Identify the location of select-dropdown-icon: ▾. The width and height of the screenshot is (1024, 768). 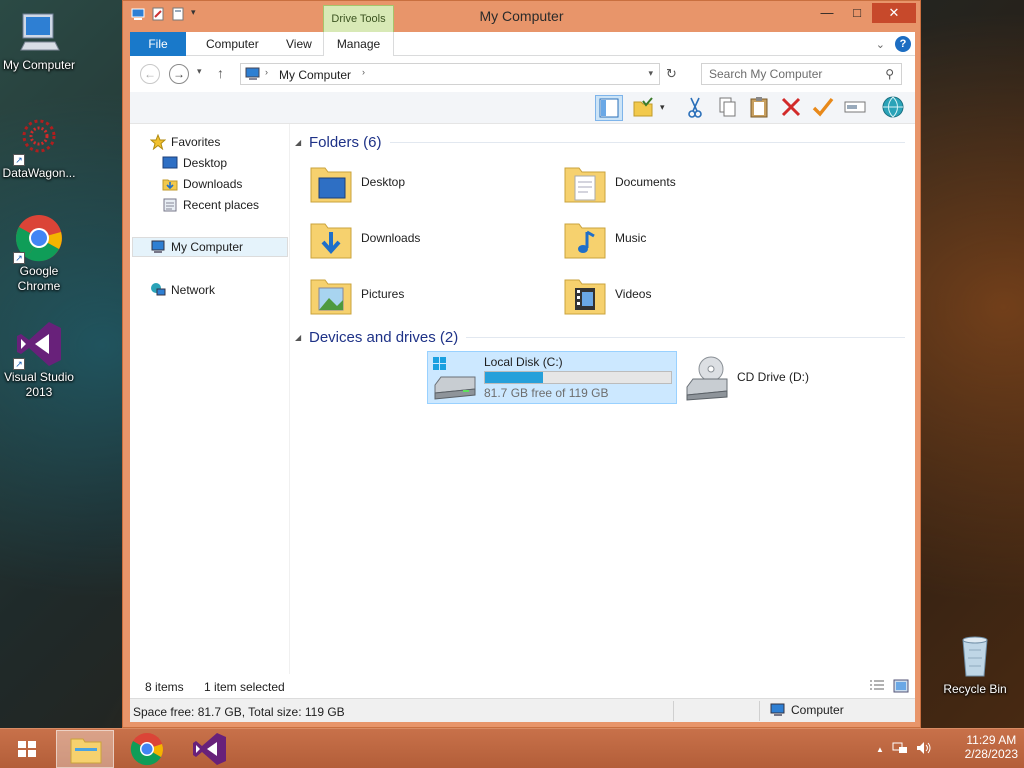
(662, 107).